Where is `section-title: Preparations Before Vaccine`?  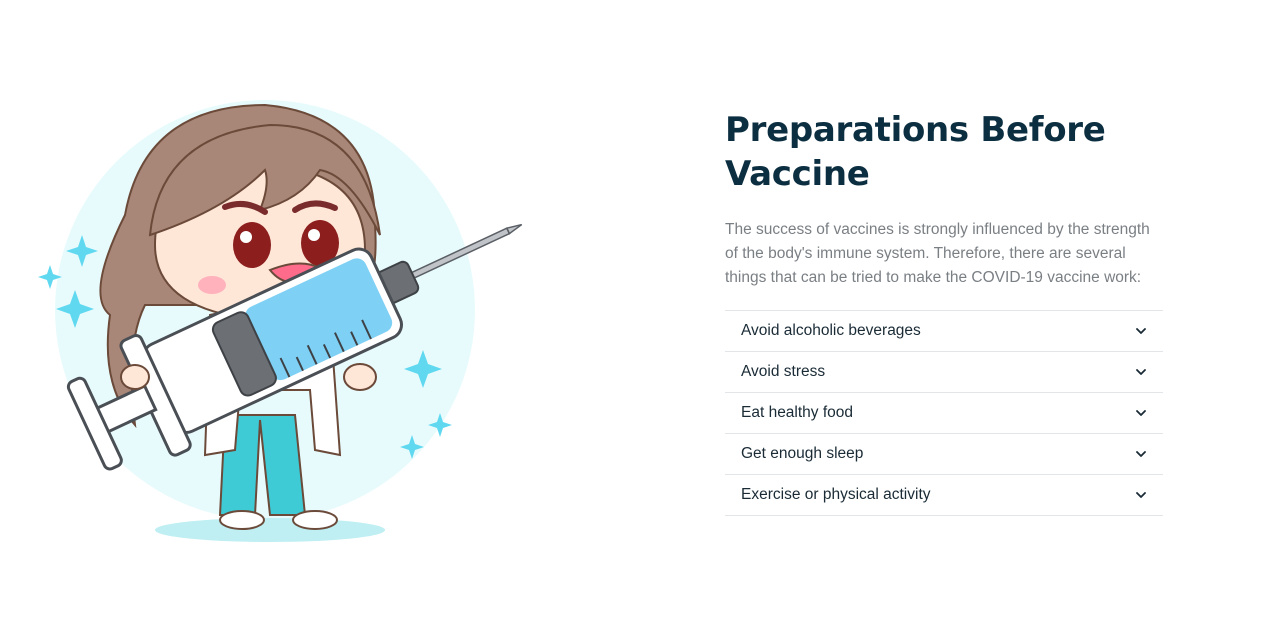 section-title: Preparations Before Vaccine is located at coordinates (945, 152).